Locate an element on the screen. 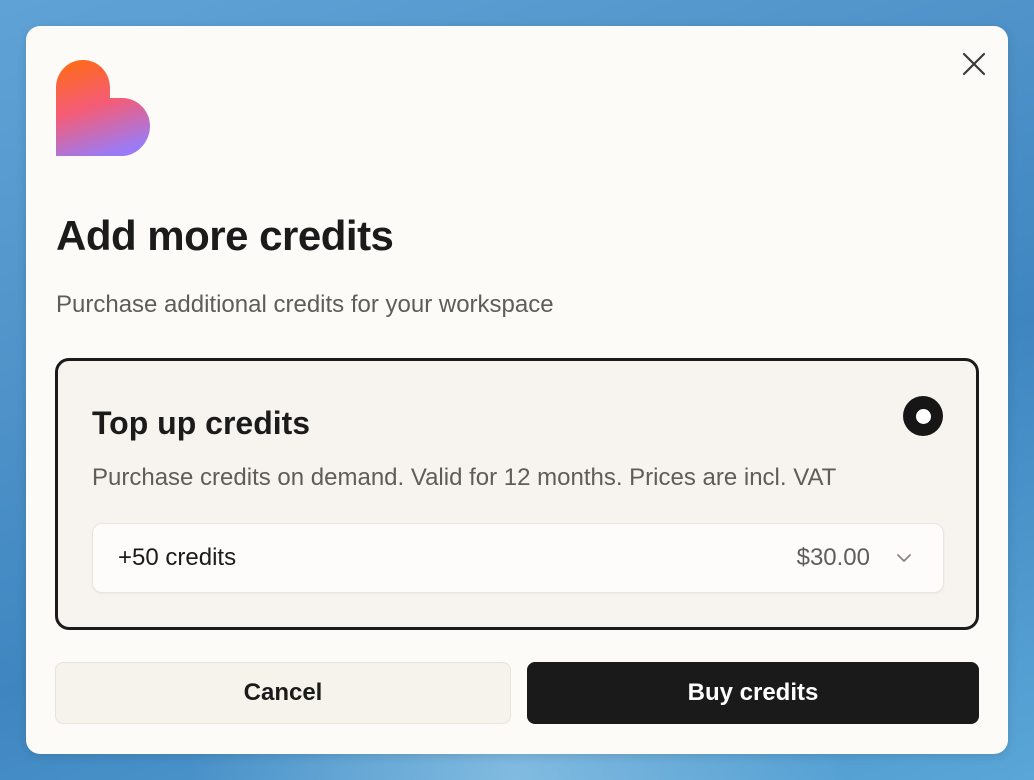 The height and width of the screenshot is (780, 1034). chevron-down-icon is located at coordinates (904, 558).